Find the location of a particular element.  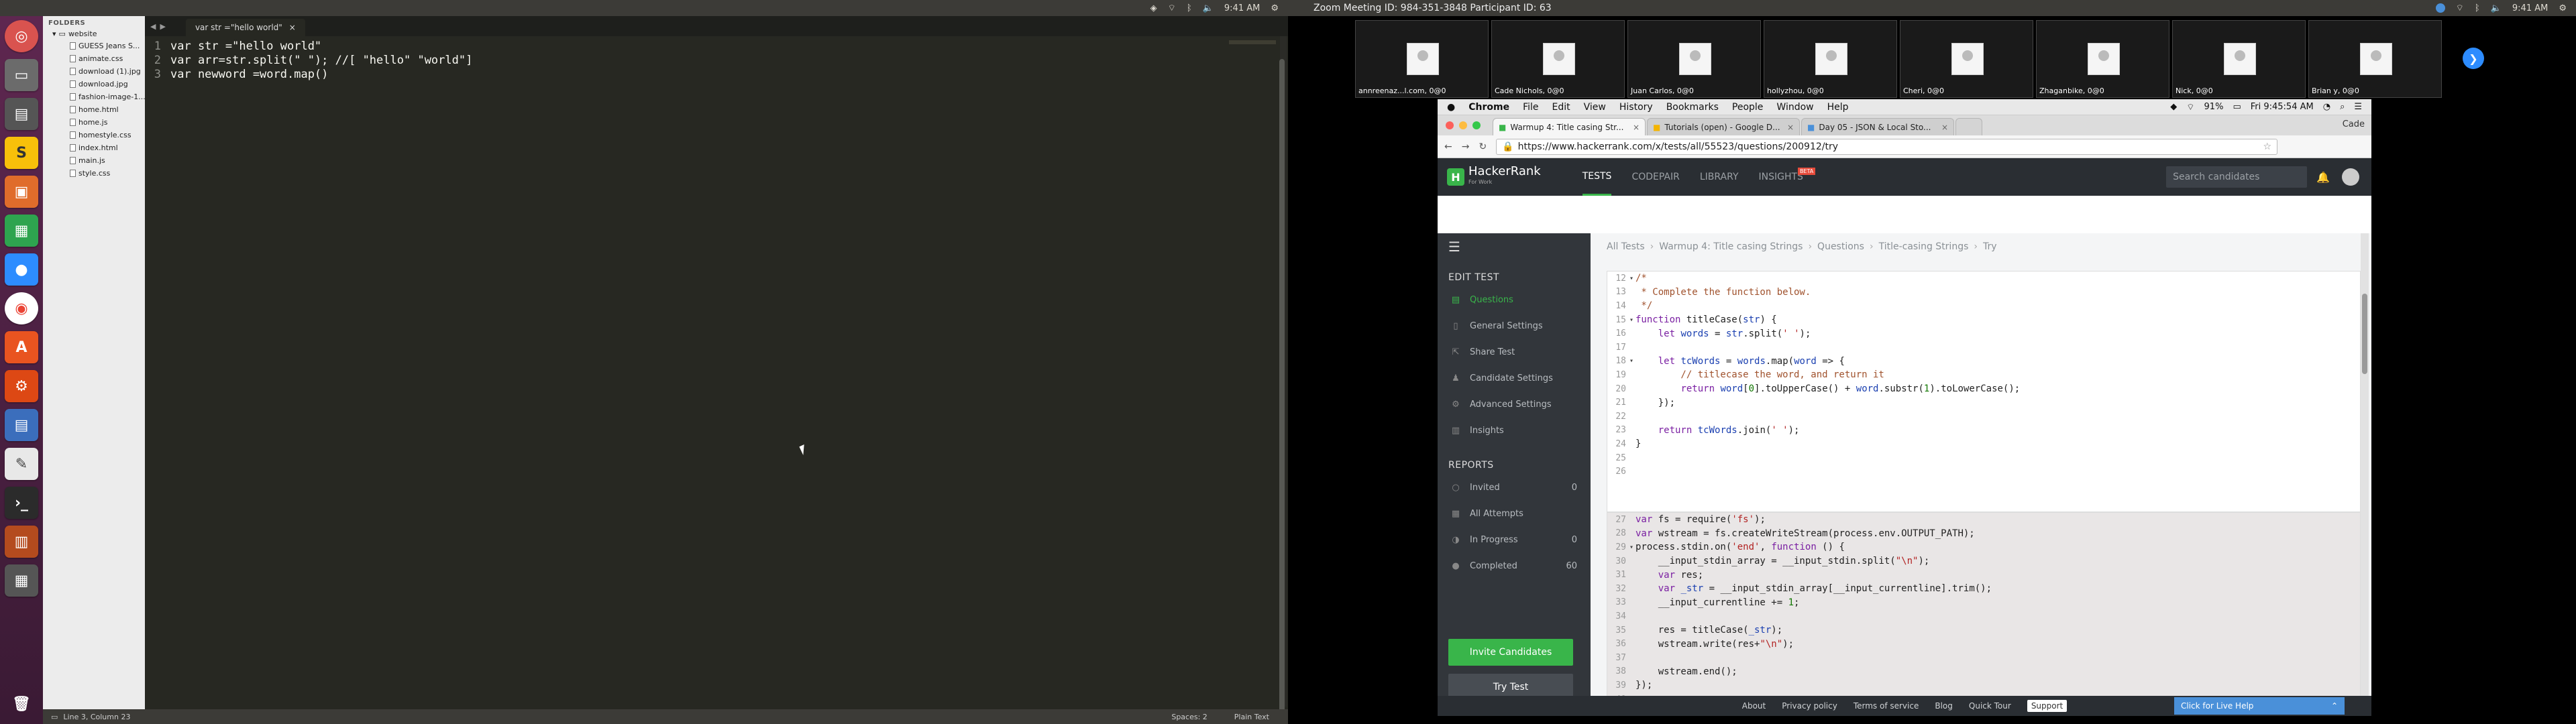

report-all-attempts: ▦ All Attempts is located at coordinates (1514, 514).